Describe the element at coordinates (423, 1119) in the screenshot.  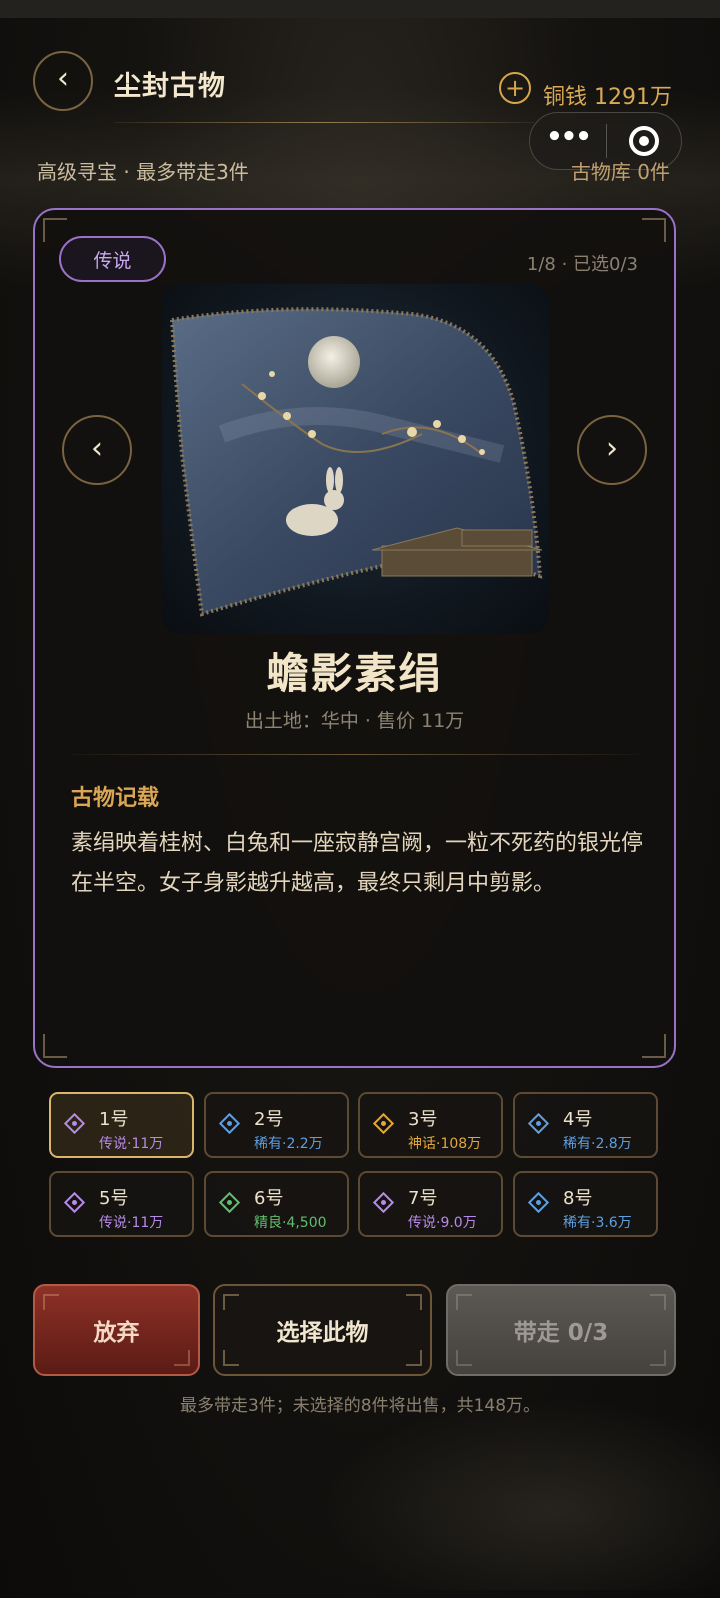
I see `item-slot-number: 3号` at that location.